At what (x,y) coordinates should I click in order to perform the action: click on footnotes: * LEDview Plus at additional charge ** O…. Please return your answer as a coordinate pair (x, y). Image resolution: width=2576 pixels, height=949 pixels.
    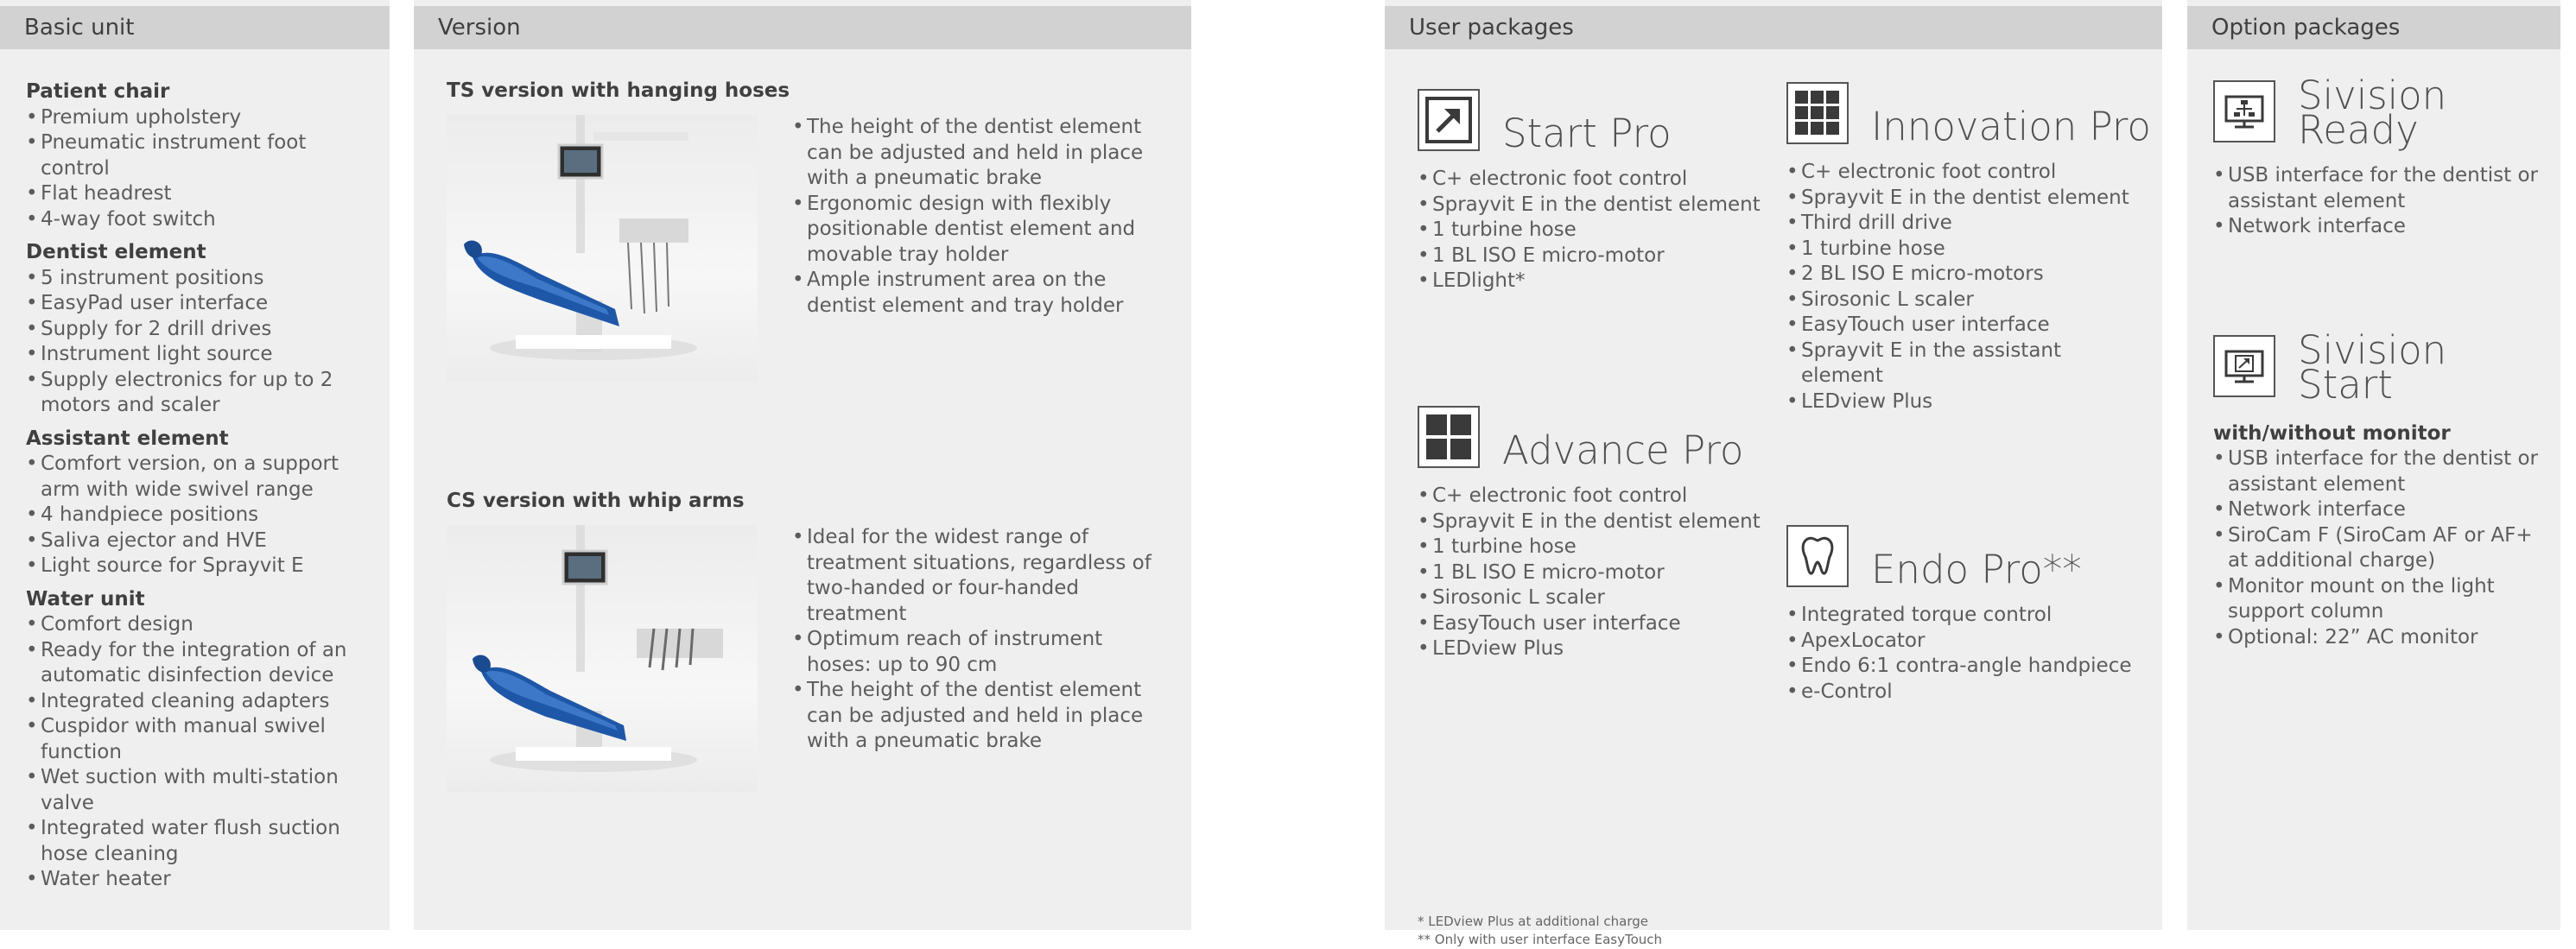
    Looking at the image, I should click on (1540, 931).